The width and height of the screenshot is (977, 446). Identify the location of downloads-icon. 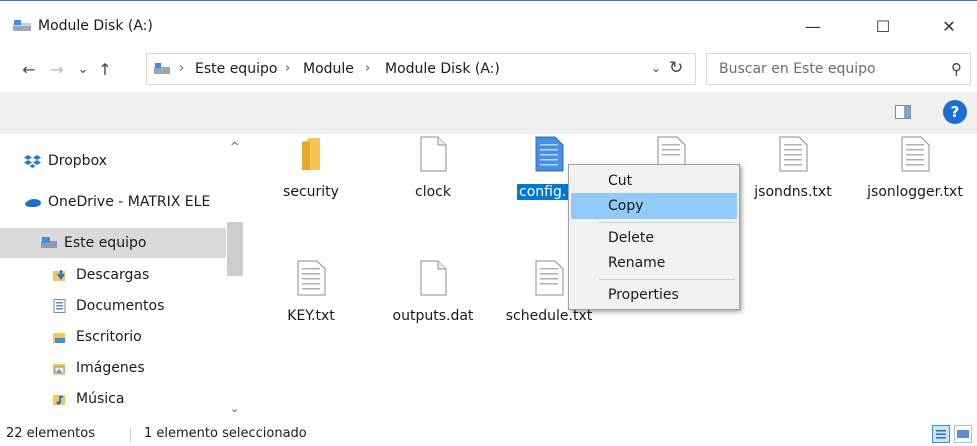
(59, 275).